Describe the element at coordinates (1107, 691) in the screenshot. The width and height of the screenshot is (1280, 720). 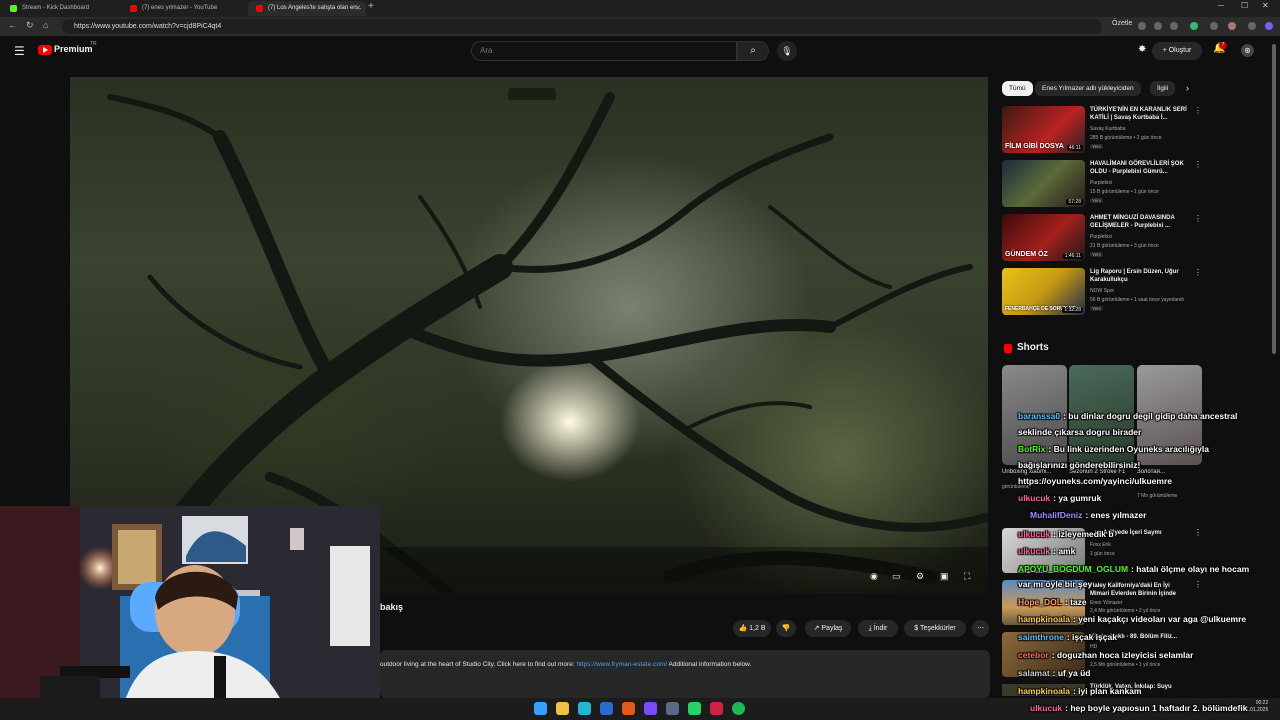
I see `chat-message-text: : iyi plan kankam` at that location.